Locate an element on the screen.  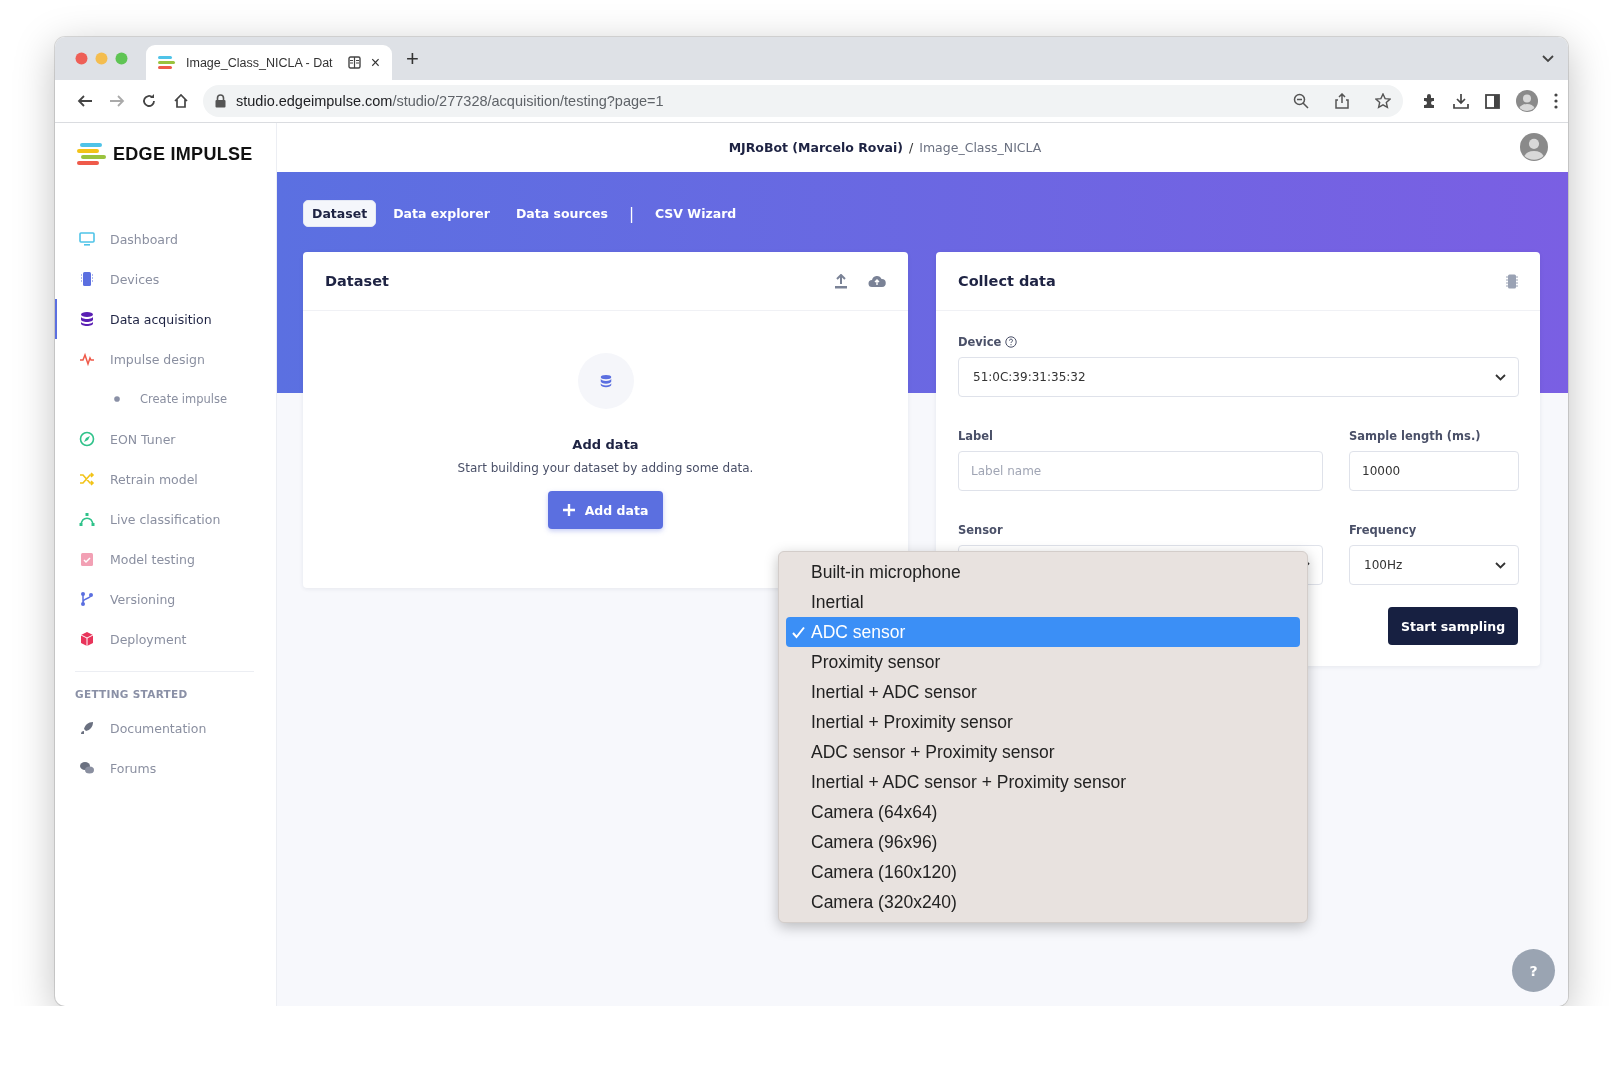
menu-option: Inertial + ADC sensor is located at coordinates (1043, 692).